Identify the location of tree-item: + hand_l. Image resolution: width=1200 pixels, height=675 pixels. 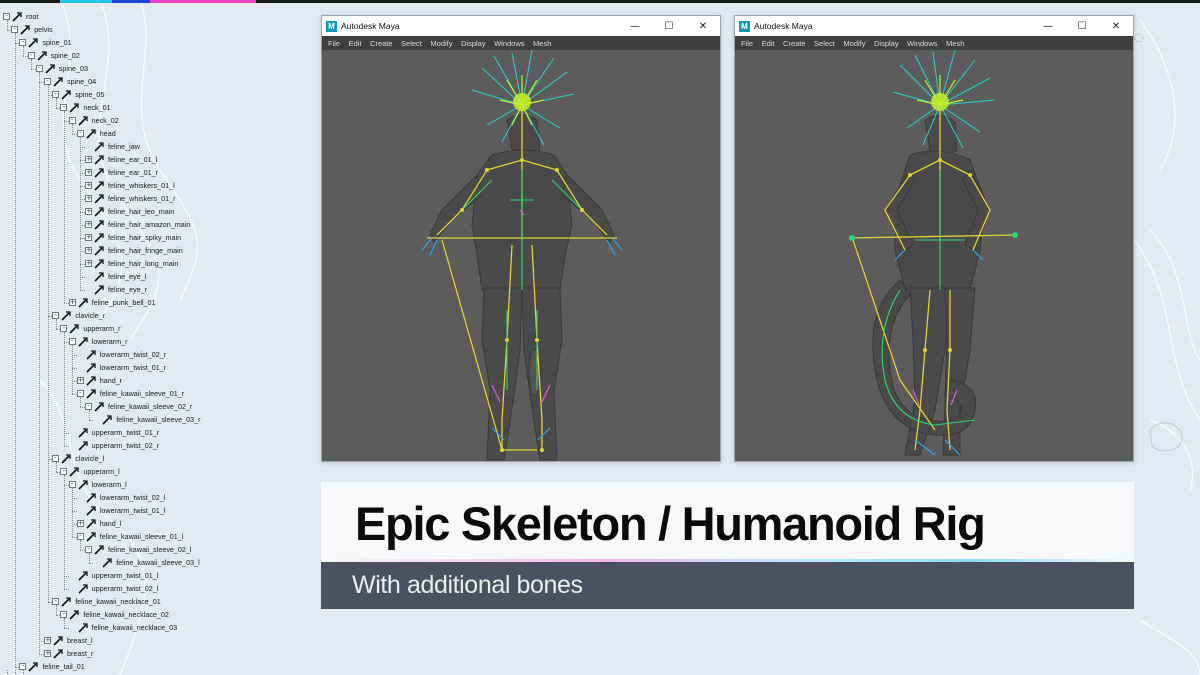
(98, 523).